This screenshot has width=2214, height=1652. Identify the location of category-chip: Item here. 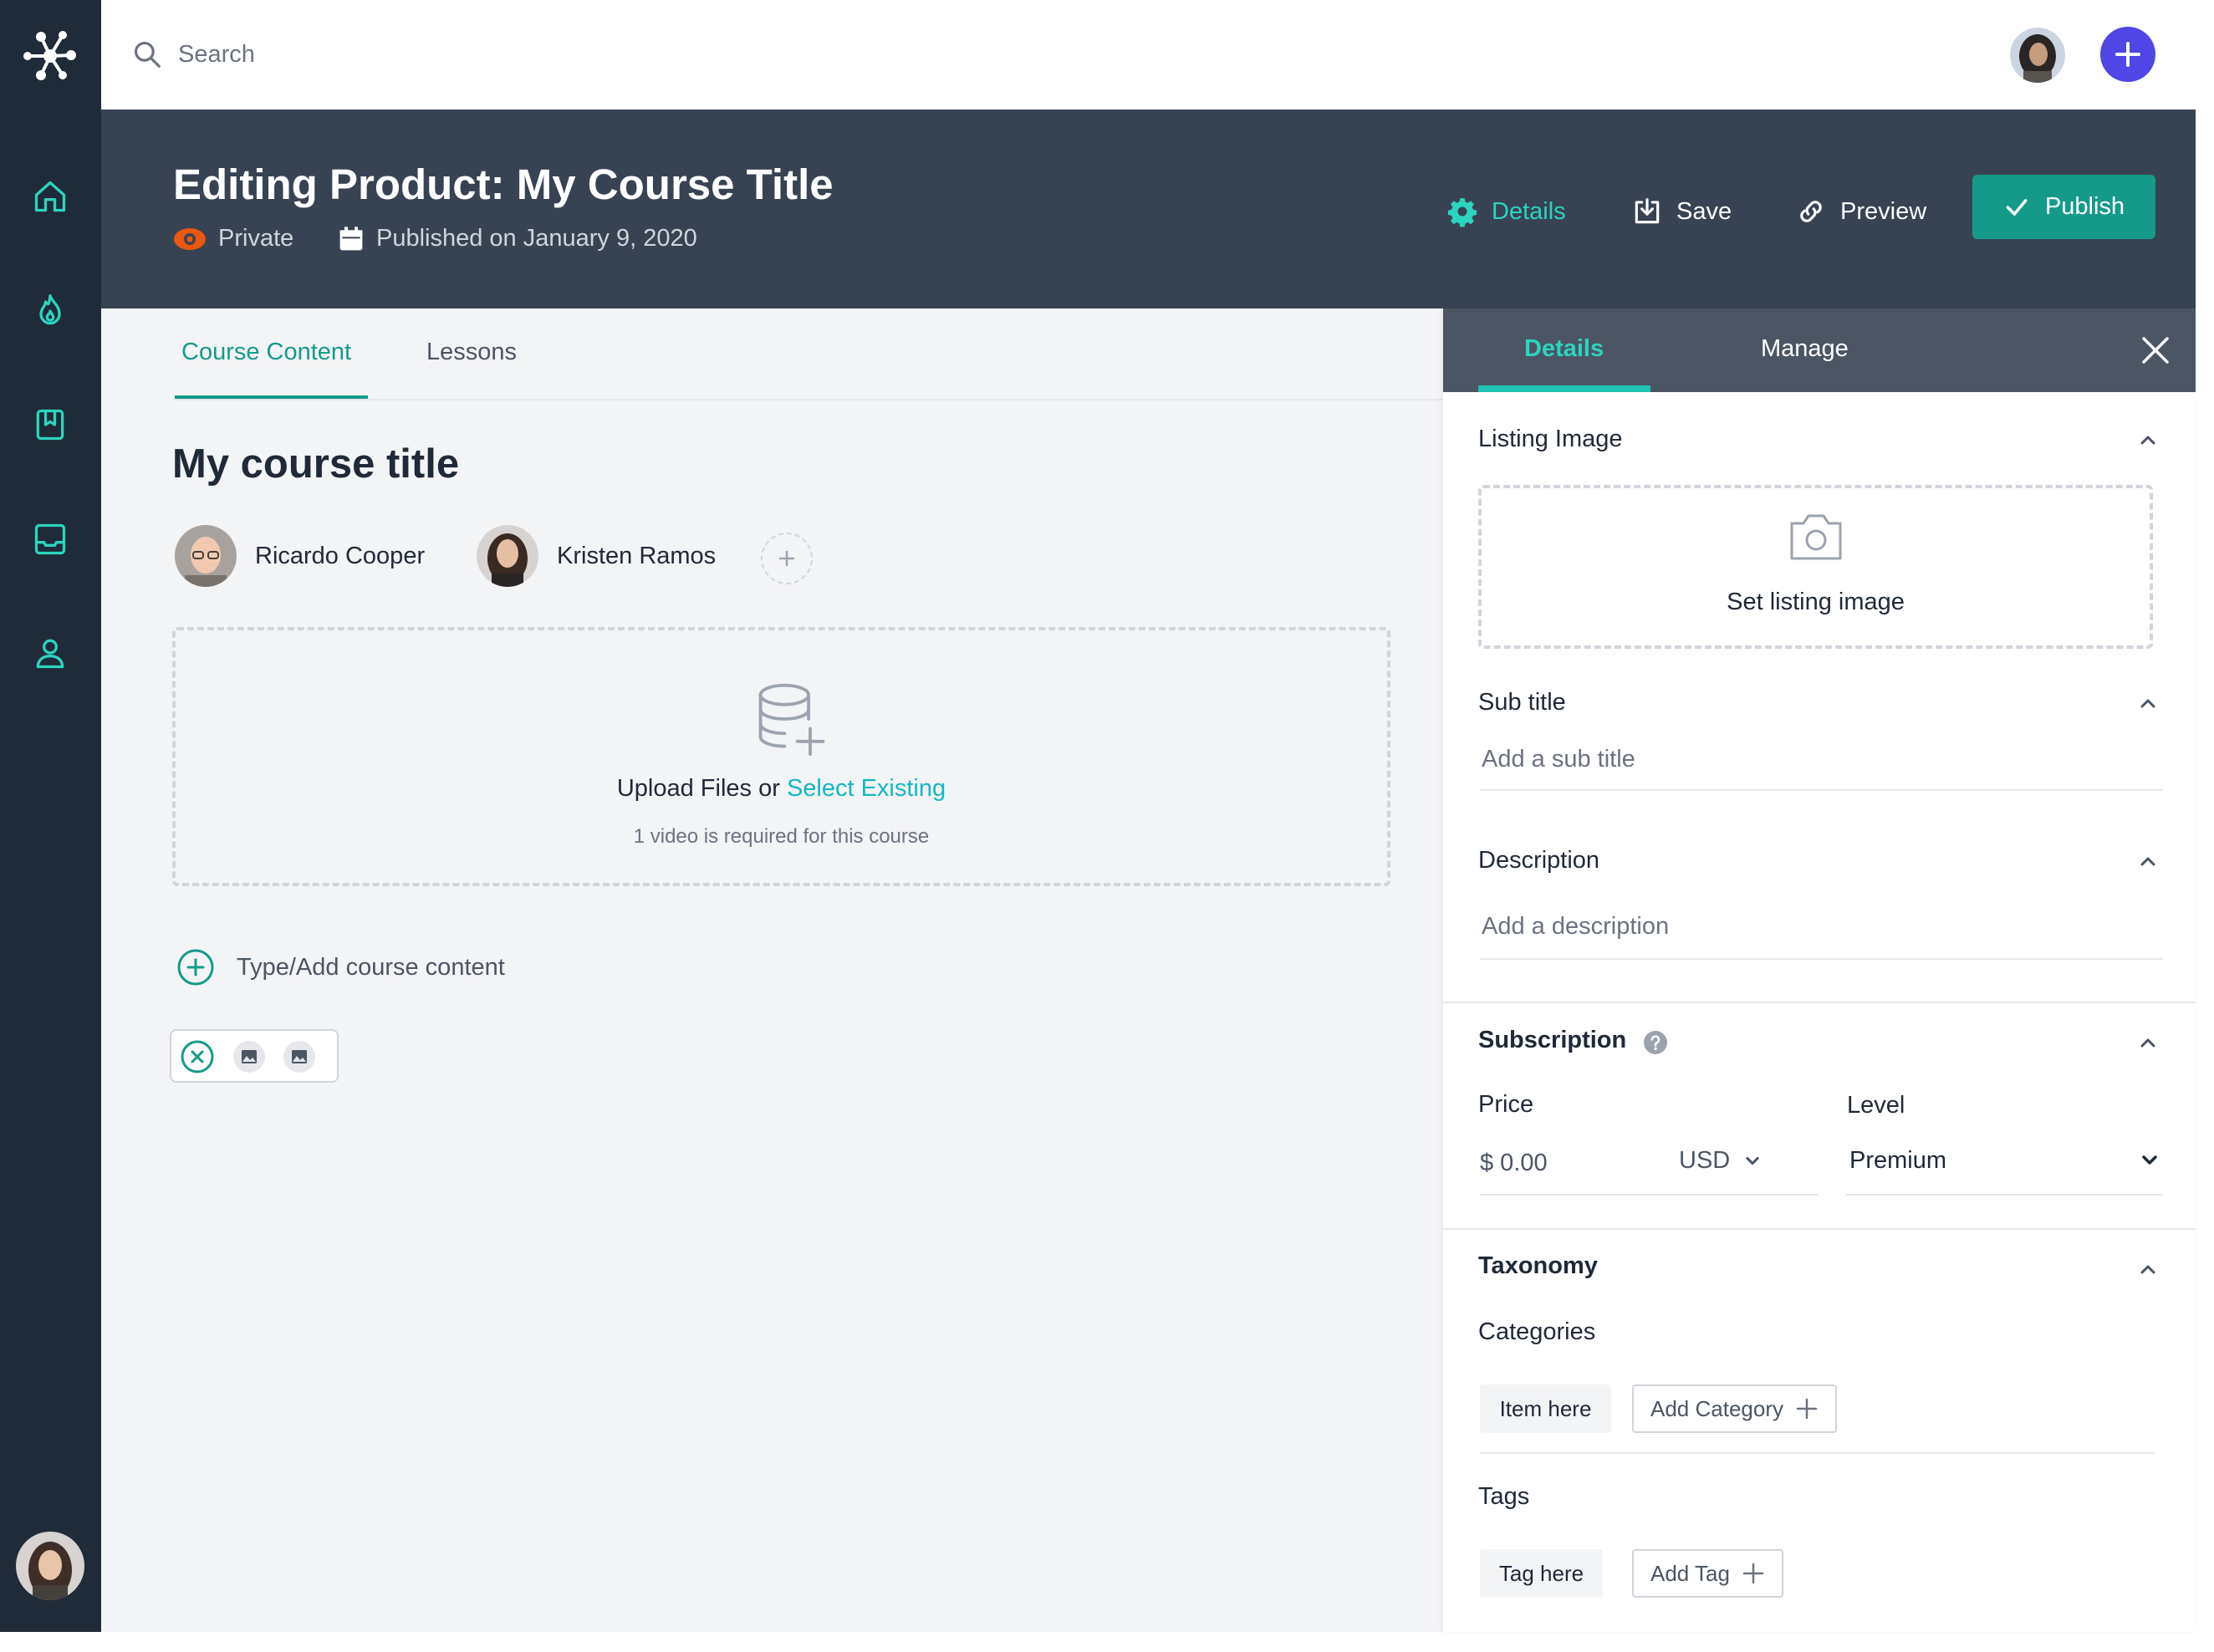
(1545, 1408).